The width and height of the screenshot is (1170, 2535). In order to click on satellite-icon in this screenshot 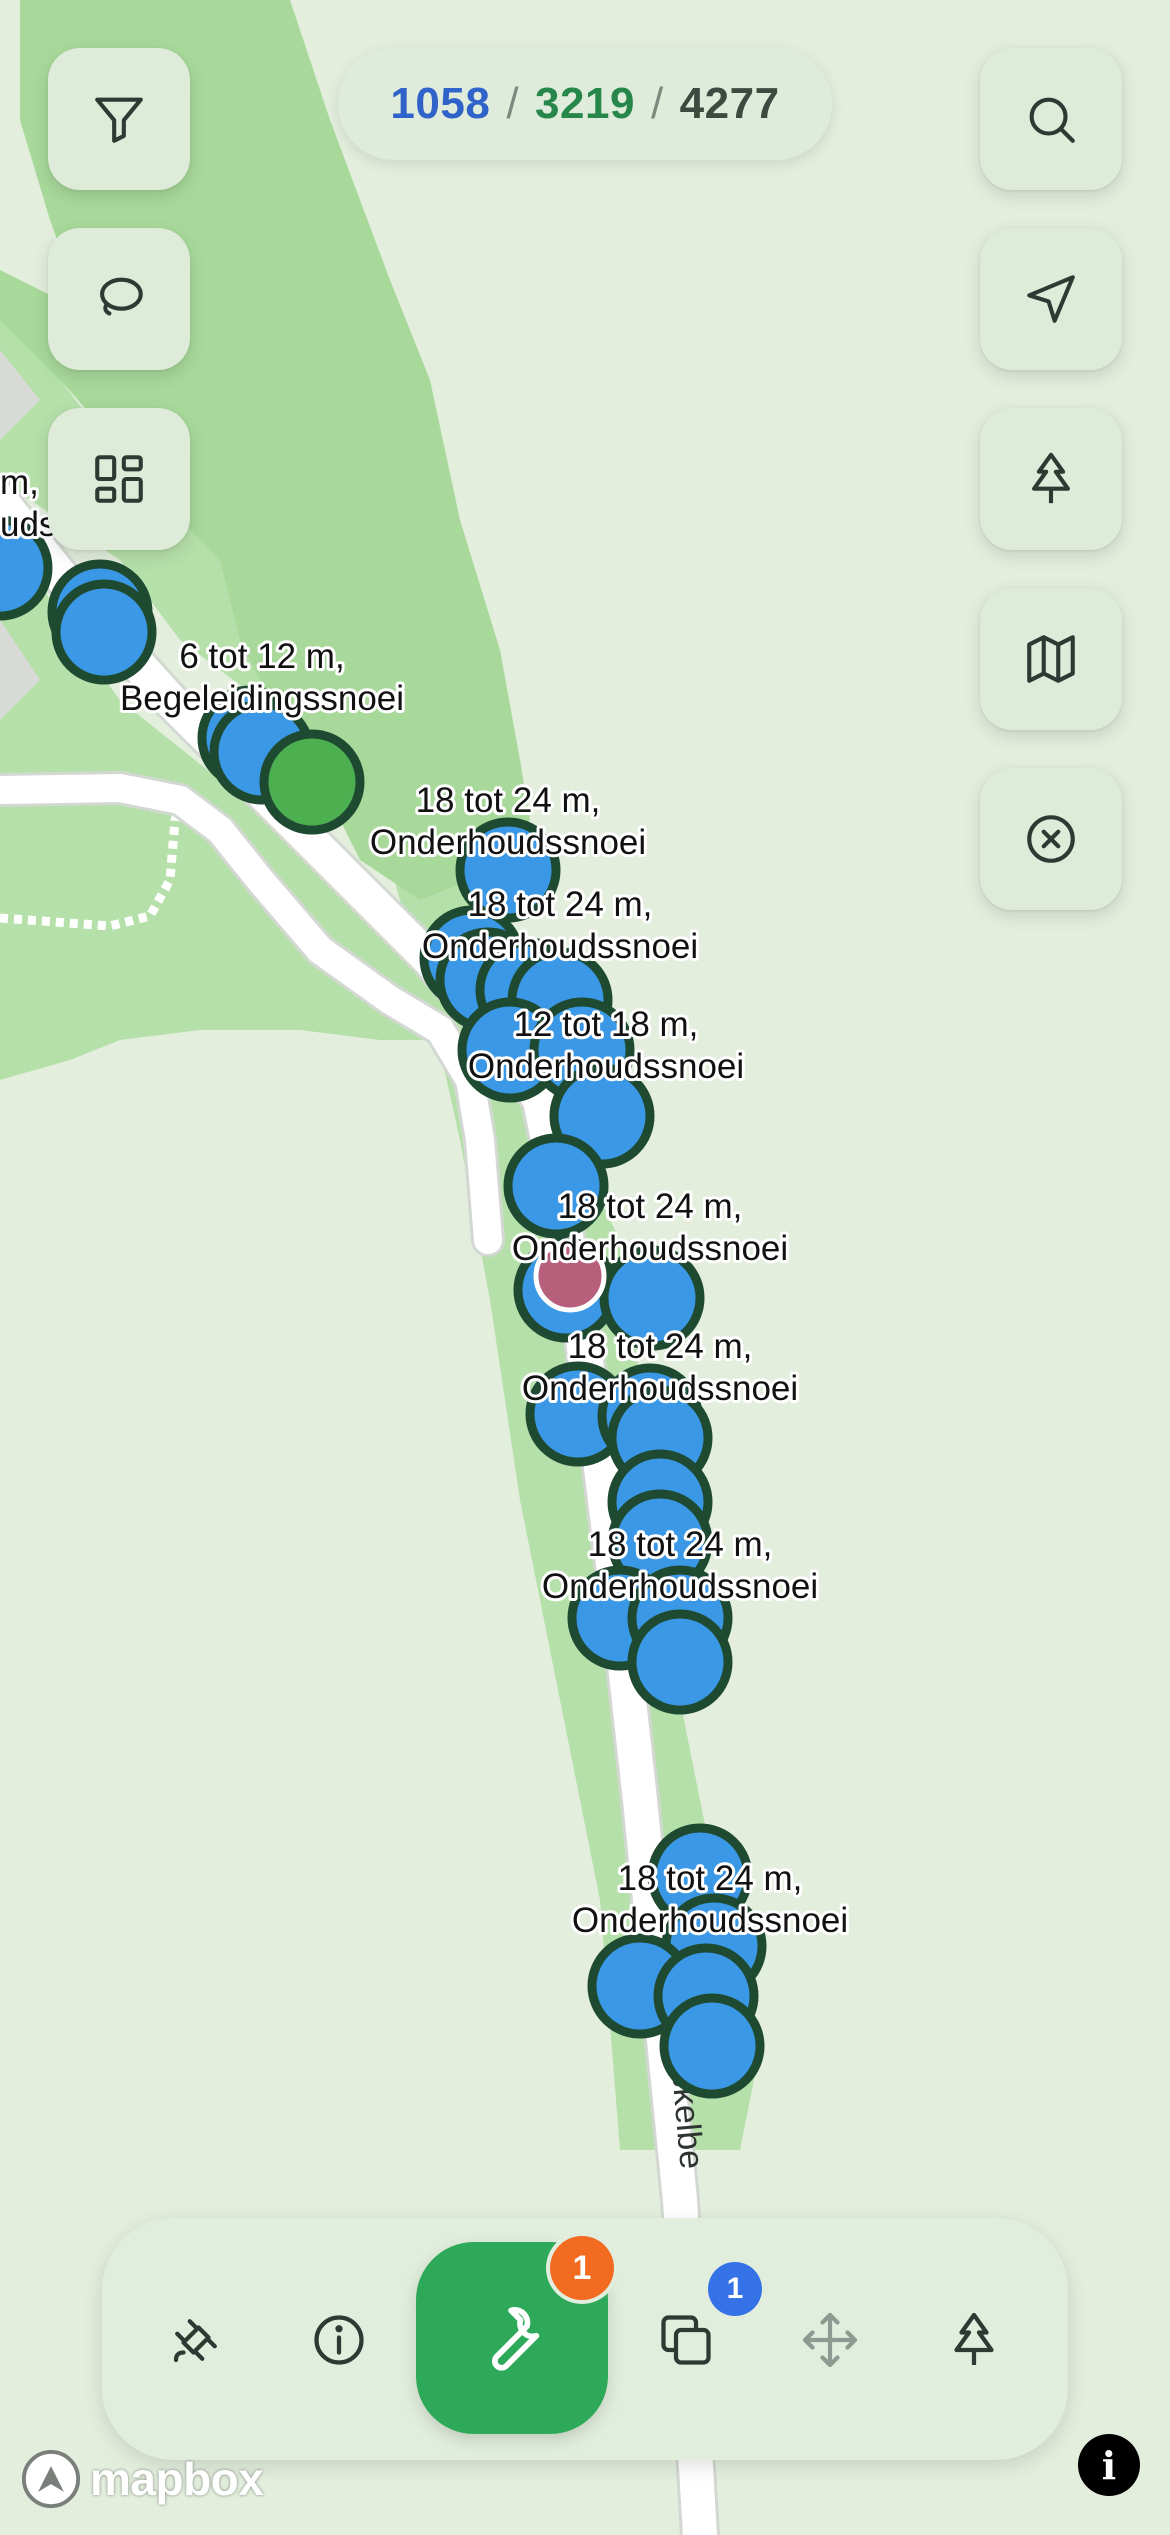, I will do `click(195, 2341)`.